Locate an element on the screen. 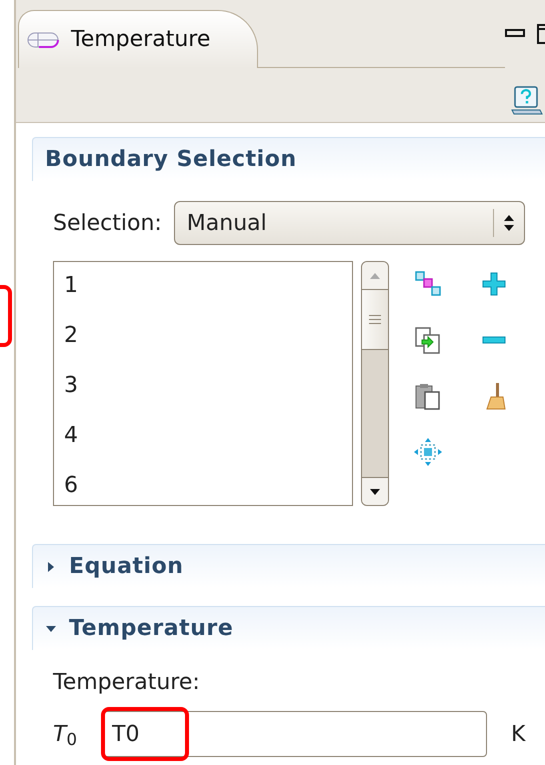  section-header: Boundary Selection is located at coordinates (288, 159).